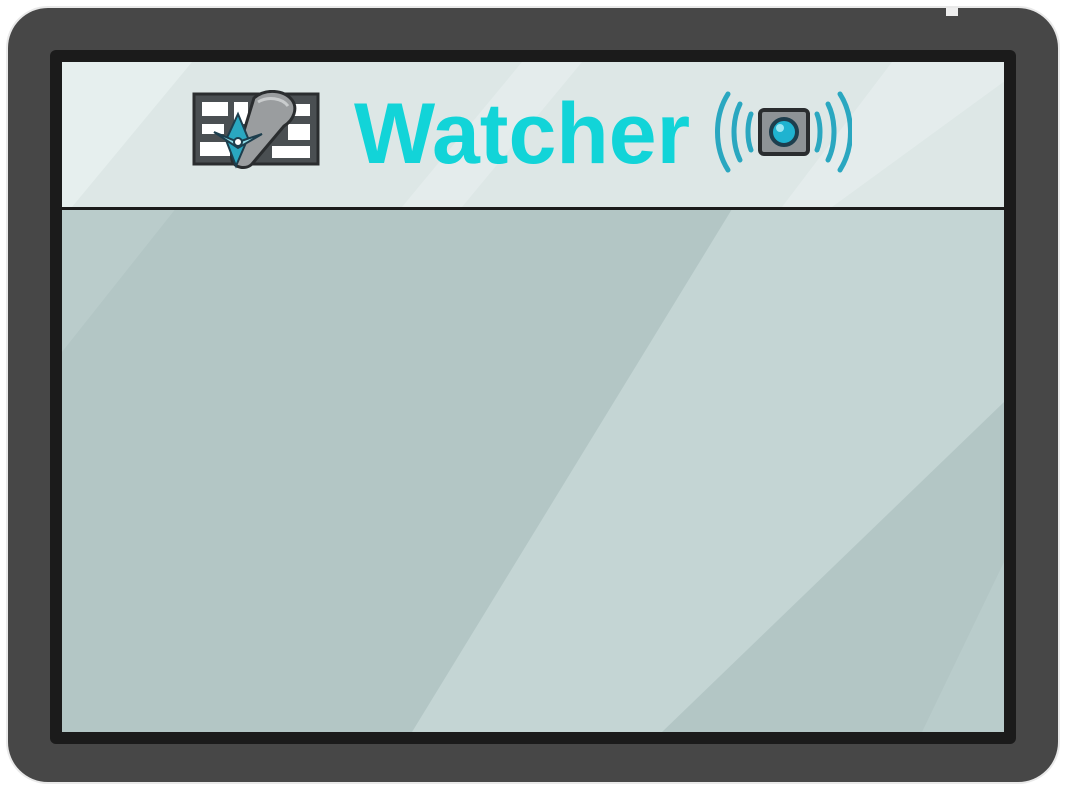 This screenshot has height=790, width=1065. Describe the element at coordinates (952, 12) in the screenshot. I see `frame-highlight` at that location.